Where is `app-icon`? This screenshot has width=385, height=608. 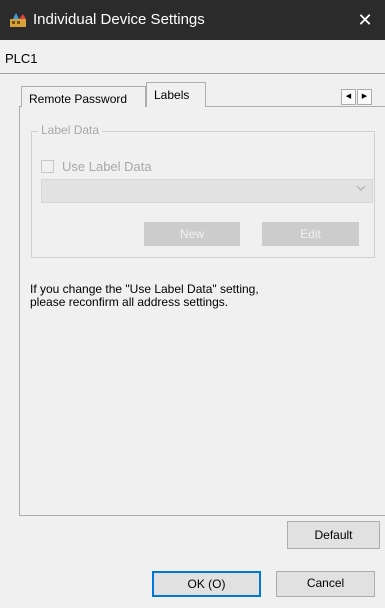
app-icon is located at coordinates (18, 20).